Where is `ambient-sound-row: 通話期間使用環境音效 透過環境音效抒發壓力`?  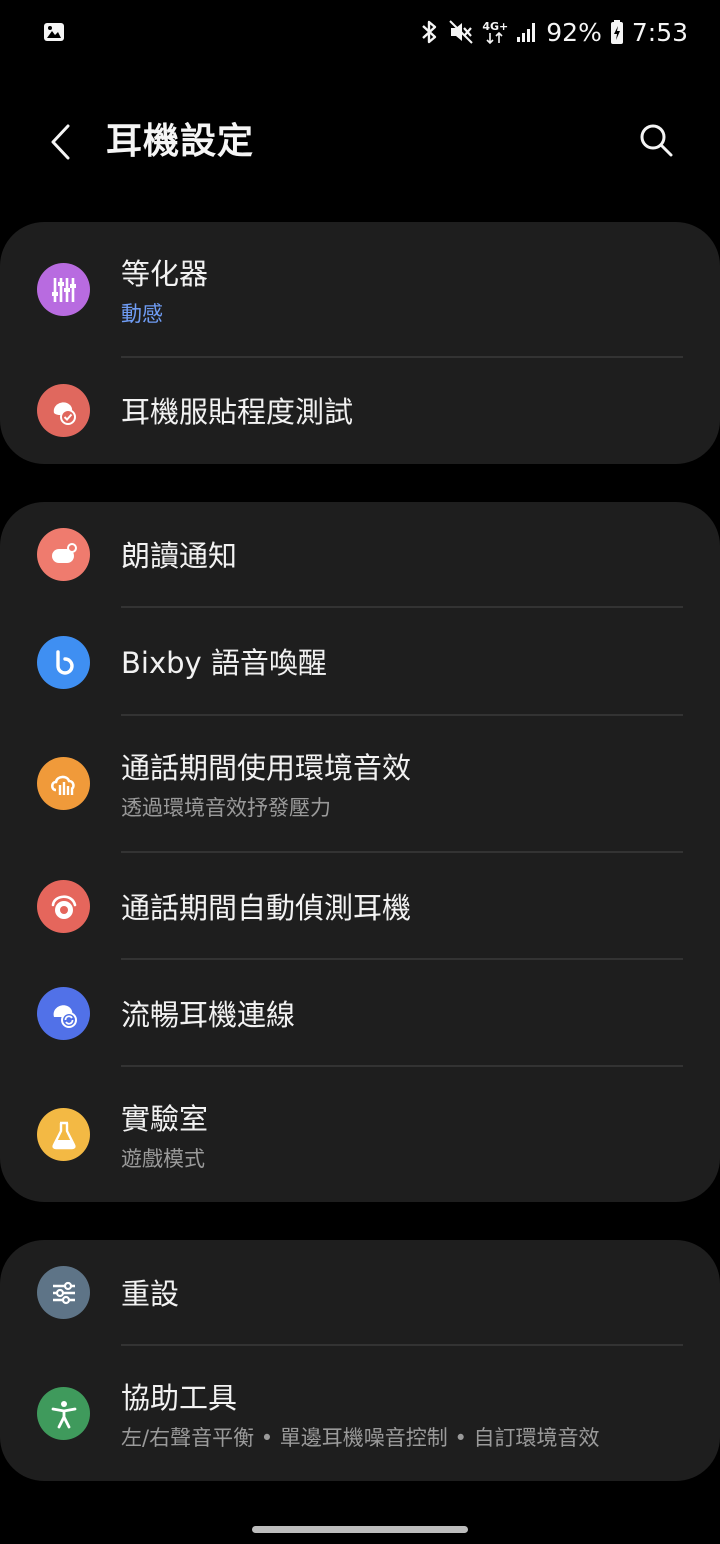 ambient-sound-row: 通話期間使用環境音效 透過環境音效抒發壓力 is located at coordinates (360, 783).